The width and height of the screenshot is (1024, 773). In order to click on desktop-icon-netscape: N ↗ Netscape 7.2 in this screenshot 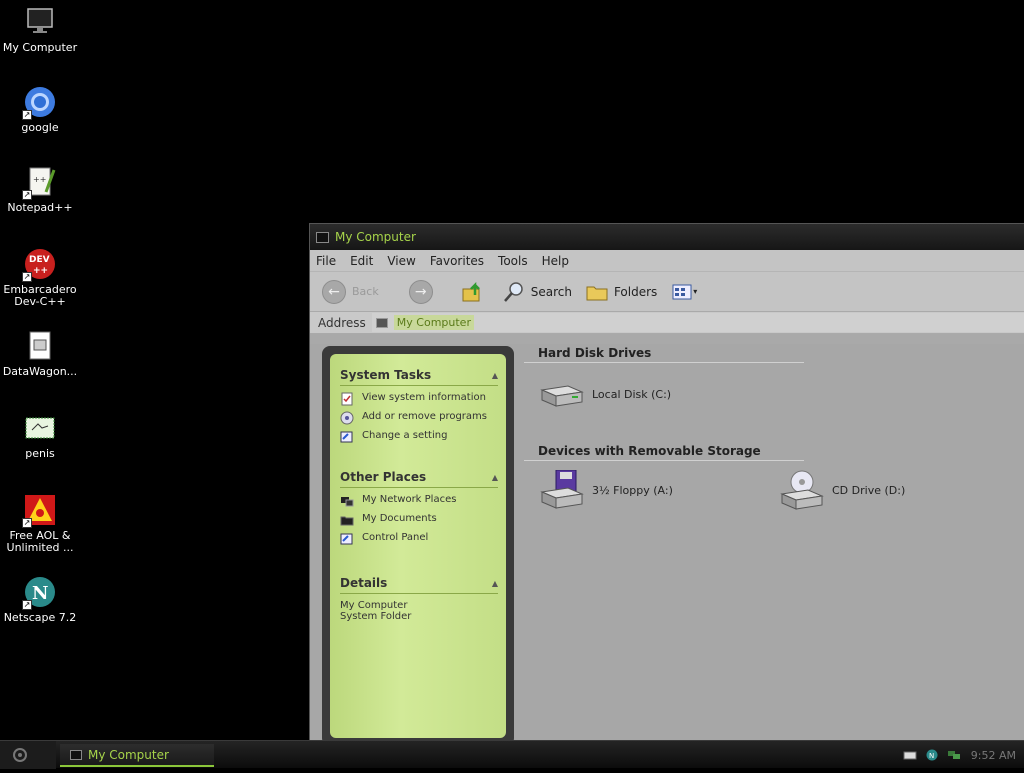, I will do `click(40, 600)`.